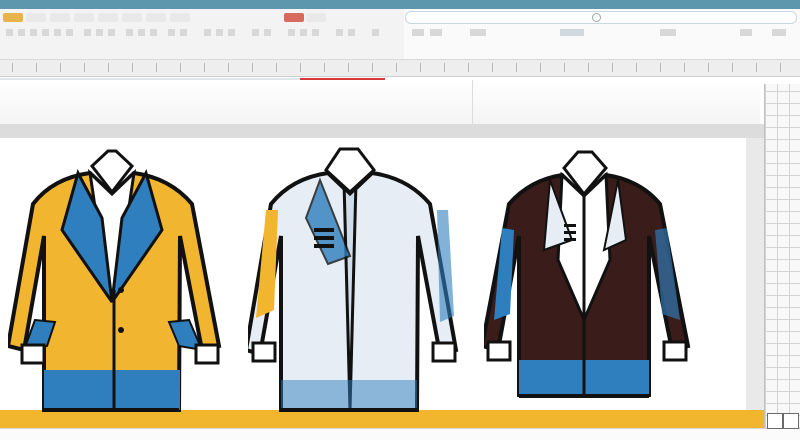 This screenshot has height=440, width=800. Describe the element at coordinates (108, 17) in the screenshot. I see `layout-tab` at that location.